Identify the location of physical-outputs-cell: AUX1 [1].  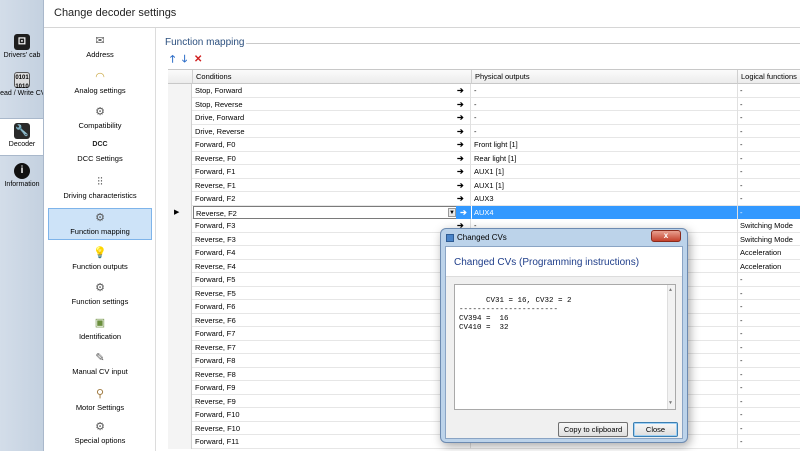
(605, 172).